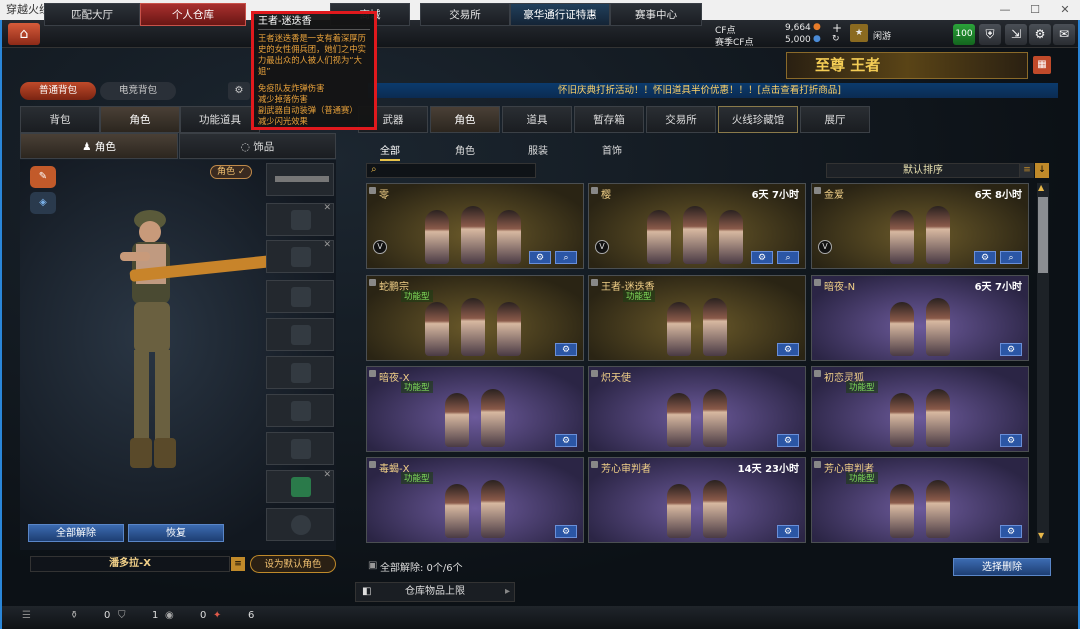  What do you see at coordinates (217, 615) in the screenshot?
I see `gift-icon: ✦` at bounding box center [217, 615].